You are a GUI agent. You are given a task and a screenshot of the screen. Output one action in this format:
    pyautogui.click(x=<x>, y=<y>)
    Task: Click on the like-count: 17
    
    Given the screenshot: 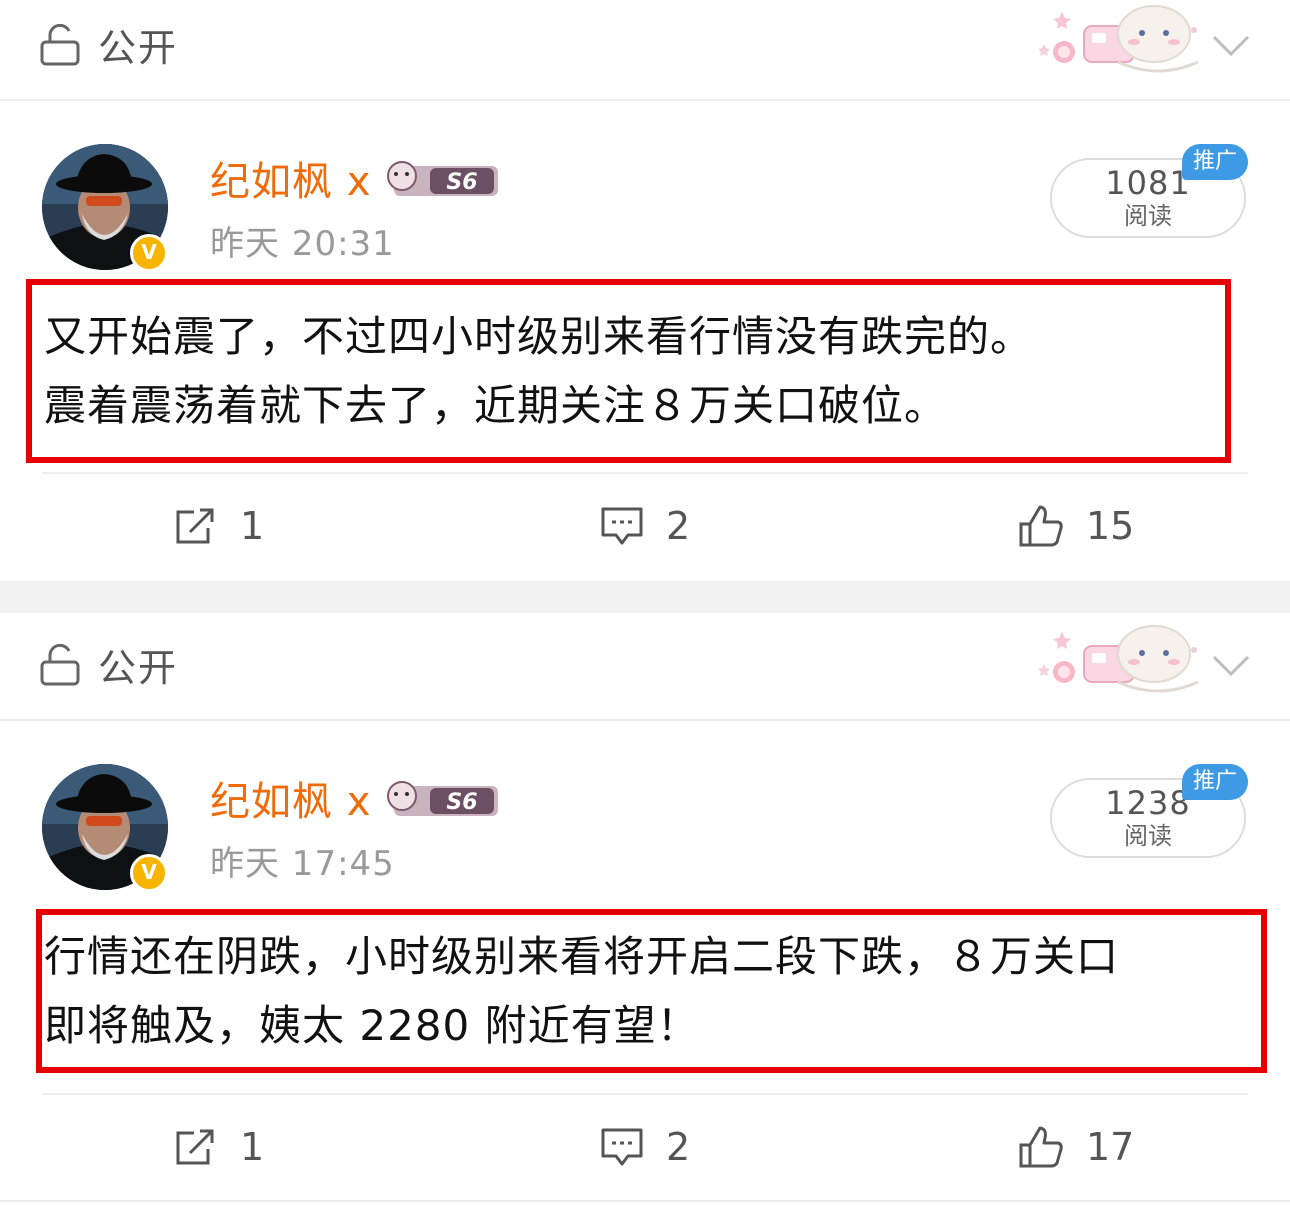 What is the action you would take?
    pyautogui.click(x=1110, y=1147)
    